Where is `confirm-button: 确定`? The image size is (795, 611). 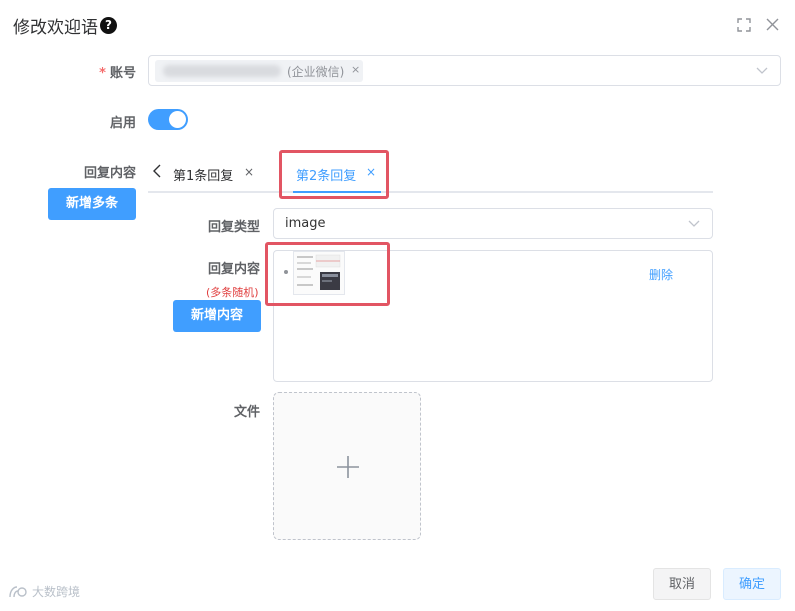 confirm-button: 确定 is located at coordinates (752, 584).